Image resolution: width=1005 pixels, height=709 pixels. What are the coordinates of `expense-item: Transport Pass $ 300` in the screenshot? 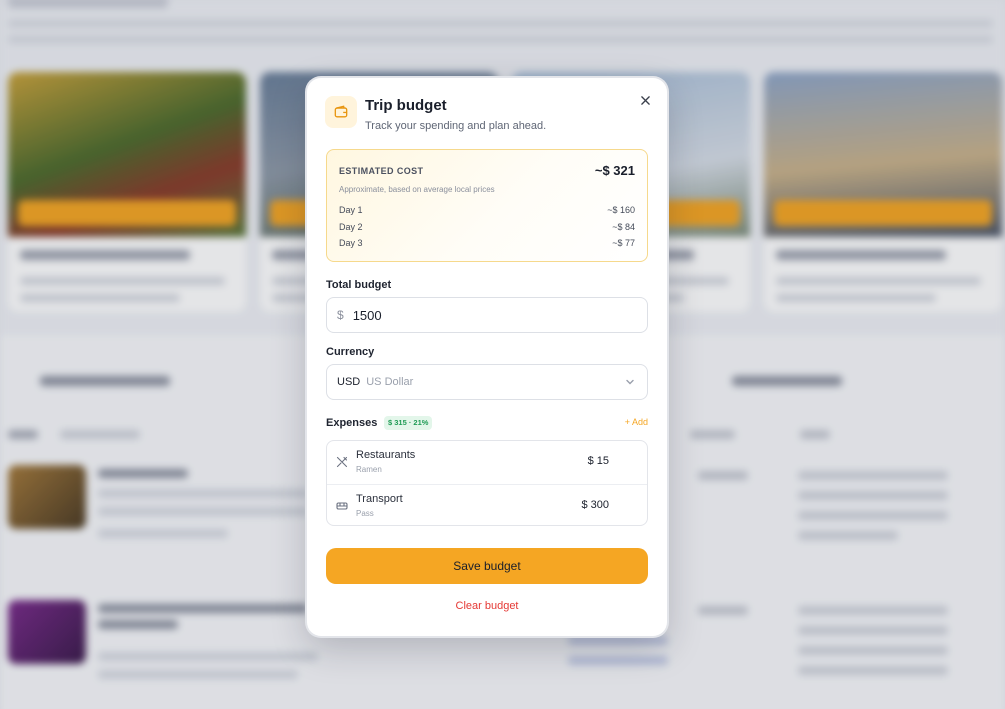 It's located at (487, 504).